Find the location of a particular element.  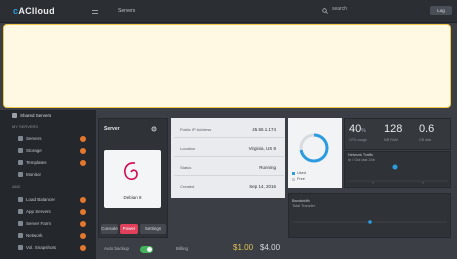

app-servers-icon is located at coordinates (20, 211).